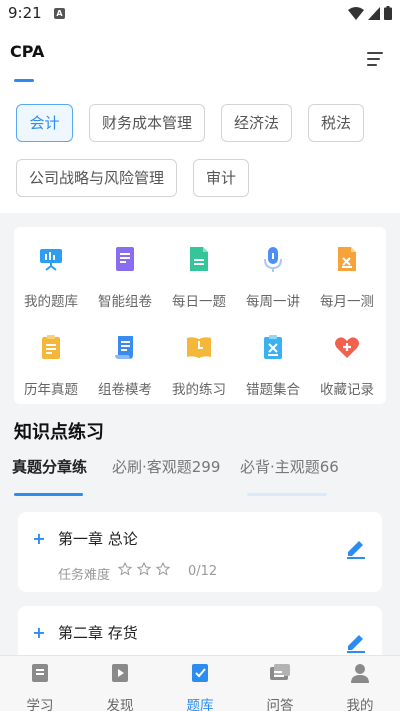 This screenshot has width=400, height=711. What do you see at coordinates (125, 259) in the screenshot?
I see `paper-icon` at bounding box center [125, 259].